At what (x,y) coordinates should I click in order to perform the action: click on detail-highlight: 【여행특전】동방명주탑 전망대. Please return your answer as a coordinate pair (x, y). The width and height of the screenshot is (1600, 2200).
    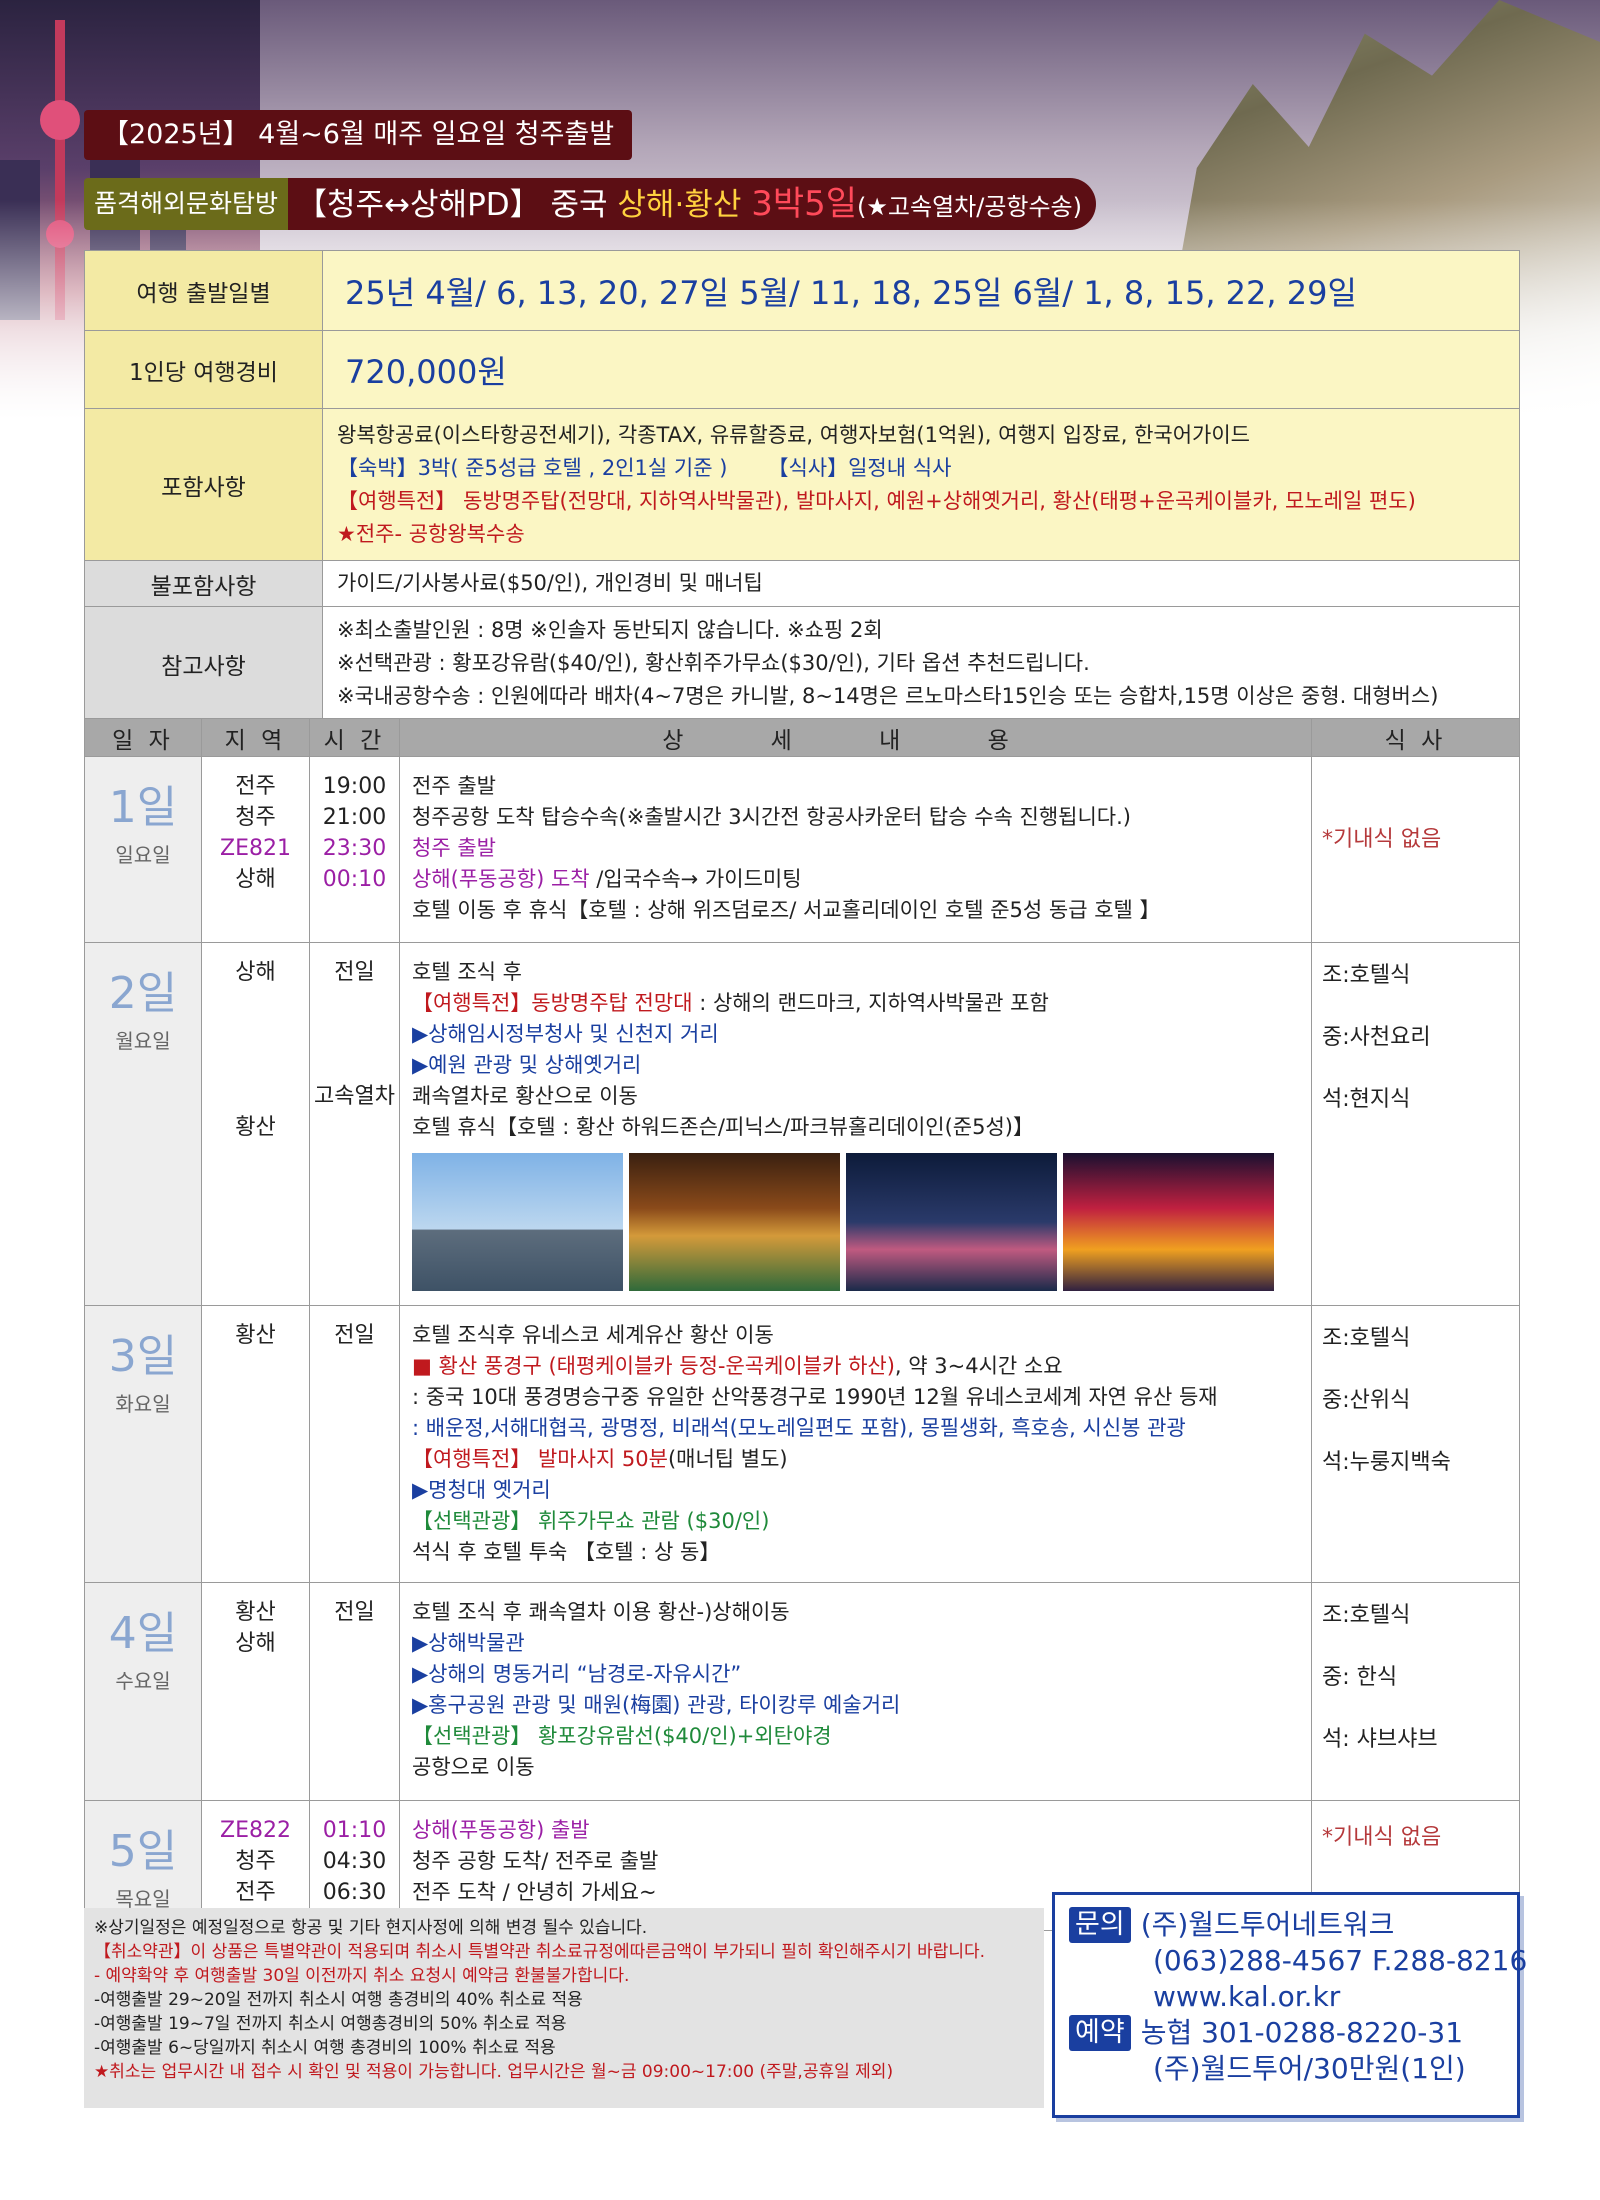
    Looking at the image, I should click on (552, 1003).